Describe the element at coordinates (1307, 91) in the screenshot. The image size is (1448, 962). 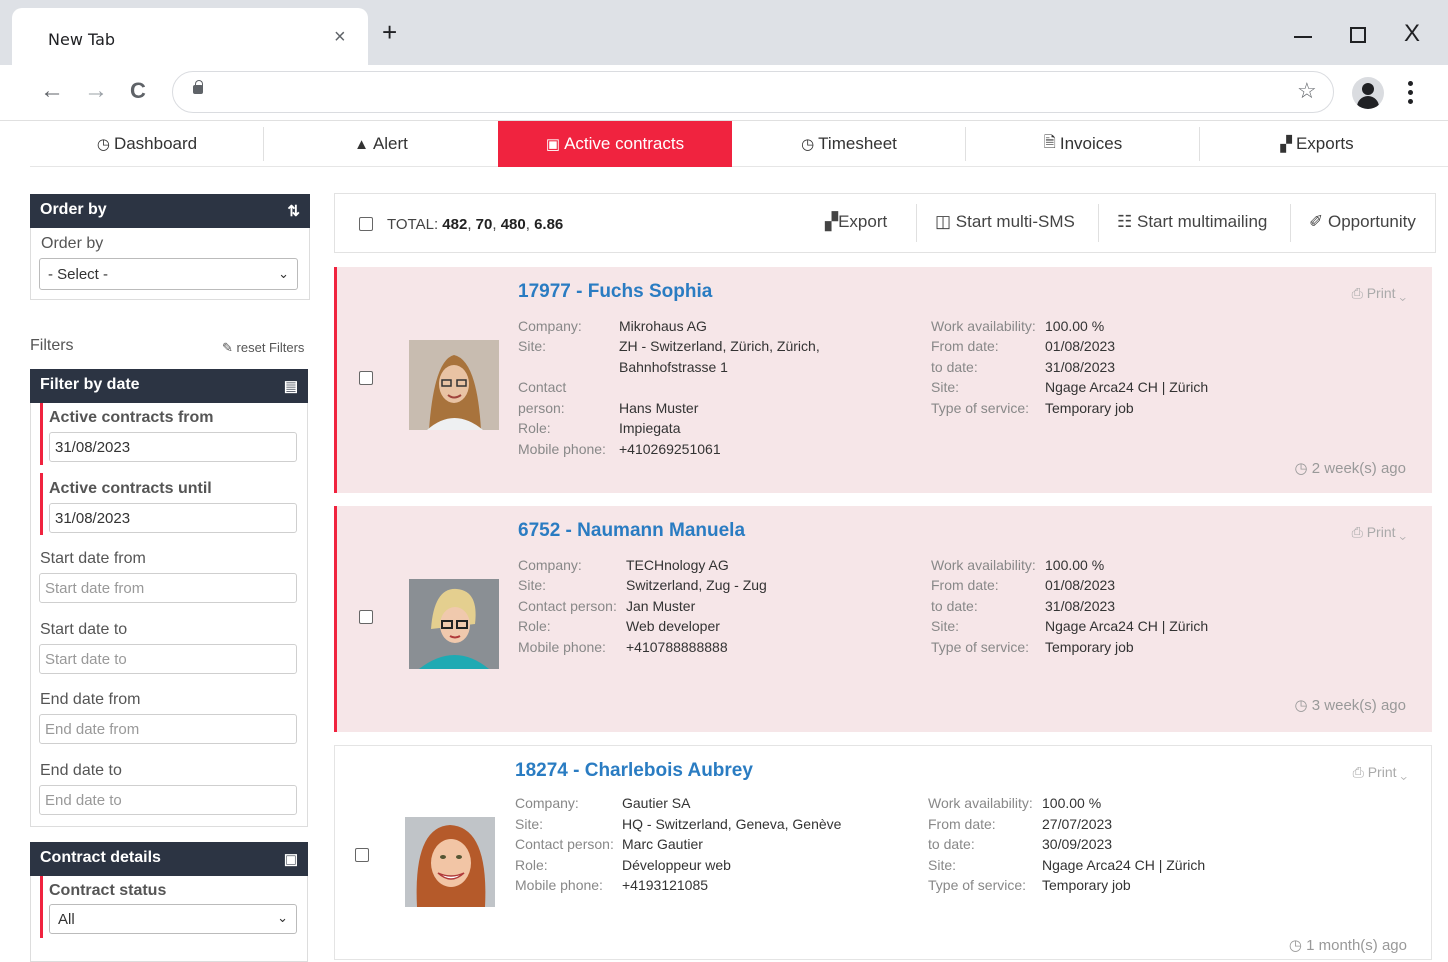
I see `bookmark-star-icon: ☆` at that location.